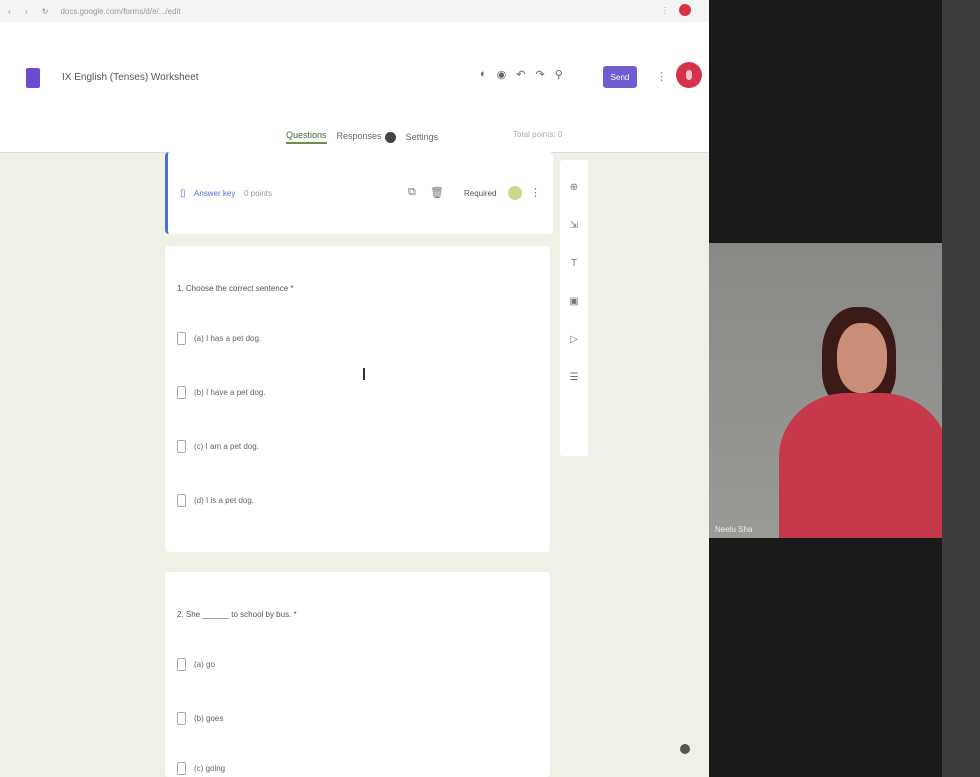  I want to click on redo-icon: ↷, so click(539, 74).